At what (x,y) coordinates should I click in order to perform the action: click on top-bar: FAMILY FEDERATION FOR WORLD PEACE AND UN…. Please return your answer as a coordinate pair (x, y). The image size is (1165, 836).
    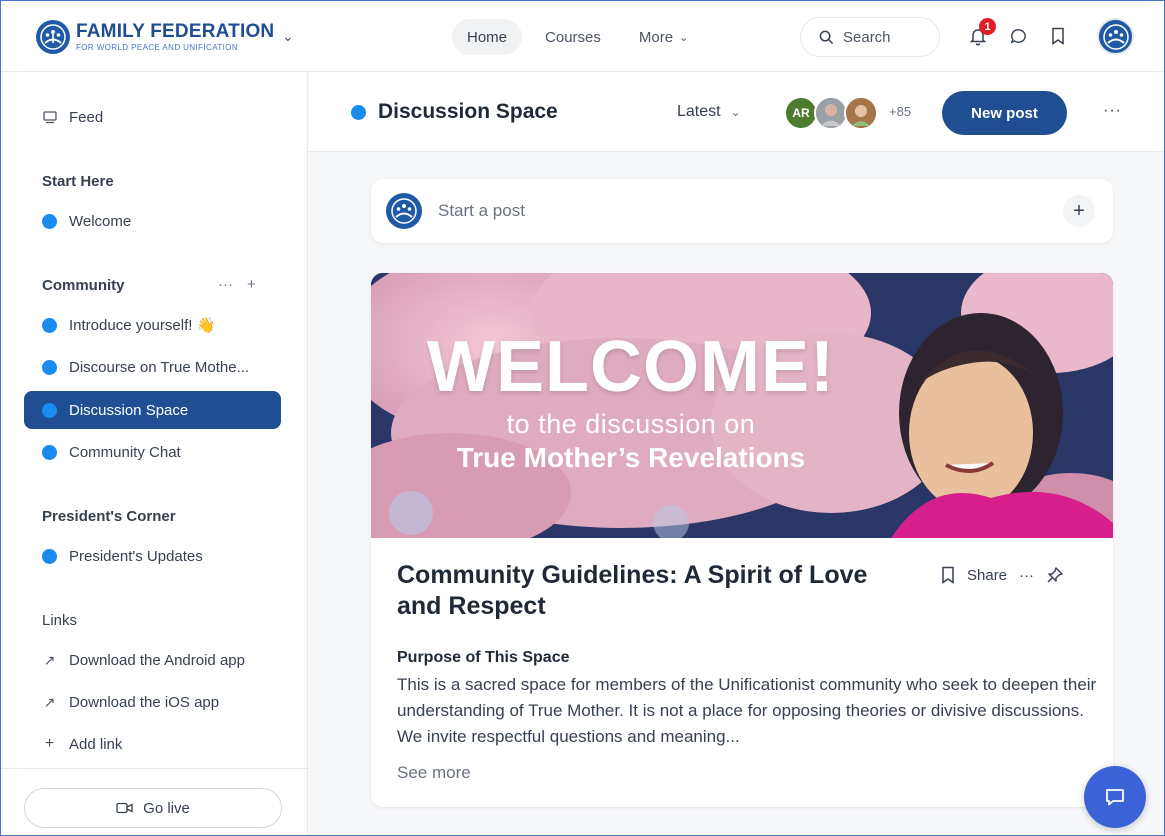
    Looking at the image, I should click on (582, 36).